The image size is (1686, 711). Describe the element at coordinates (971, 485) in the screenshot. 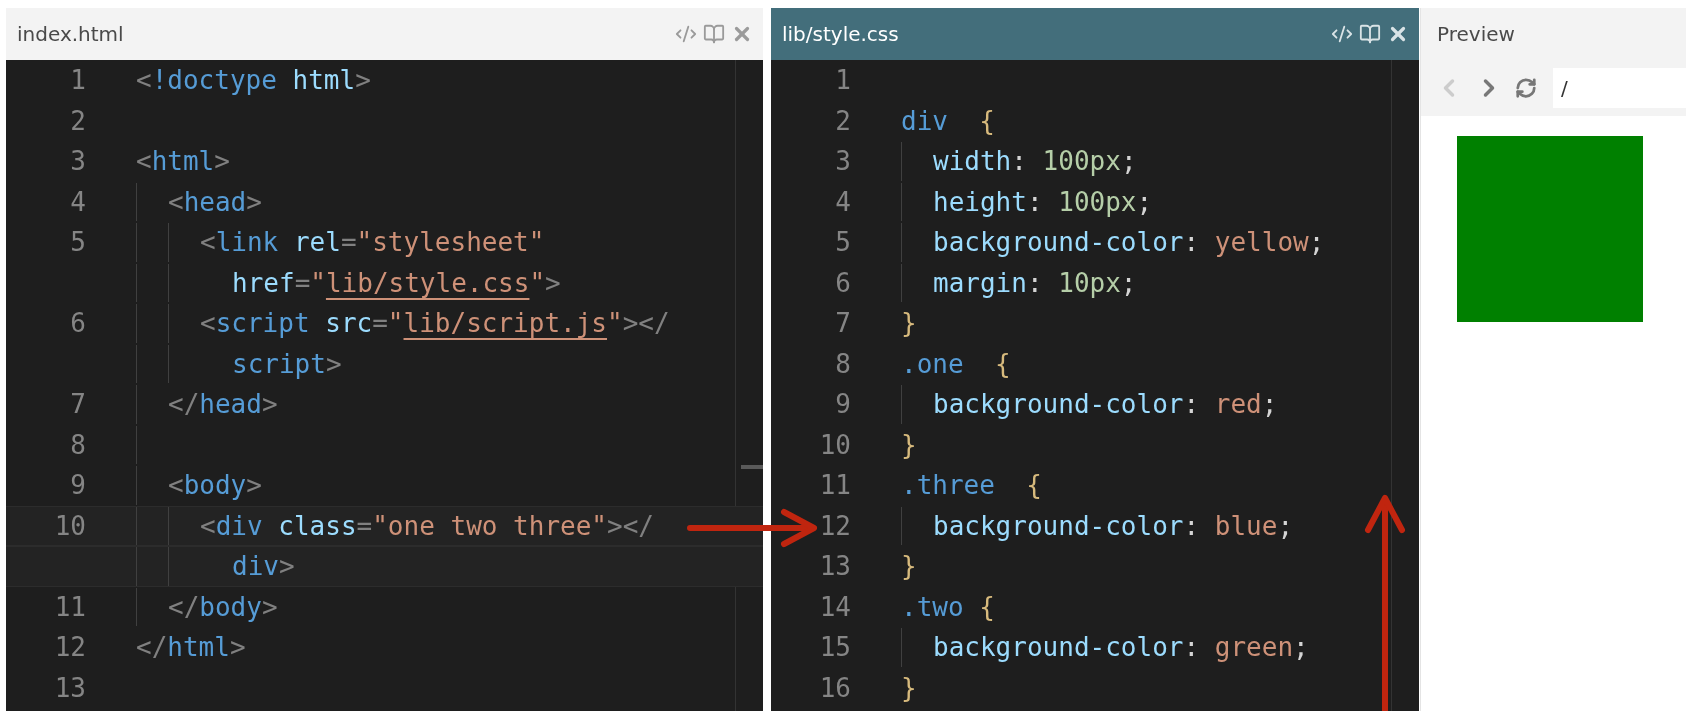

I see `code-line: .three {` at that location.